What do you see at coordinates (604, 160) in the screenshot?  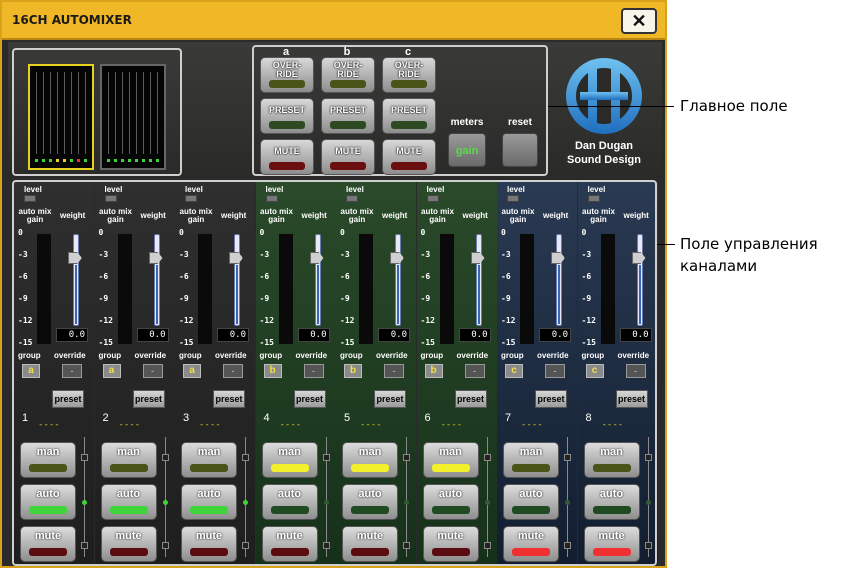 I see `logo-line-2: Sound Design` at bounding box center [604, 160].